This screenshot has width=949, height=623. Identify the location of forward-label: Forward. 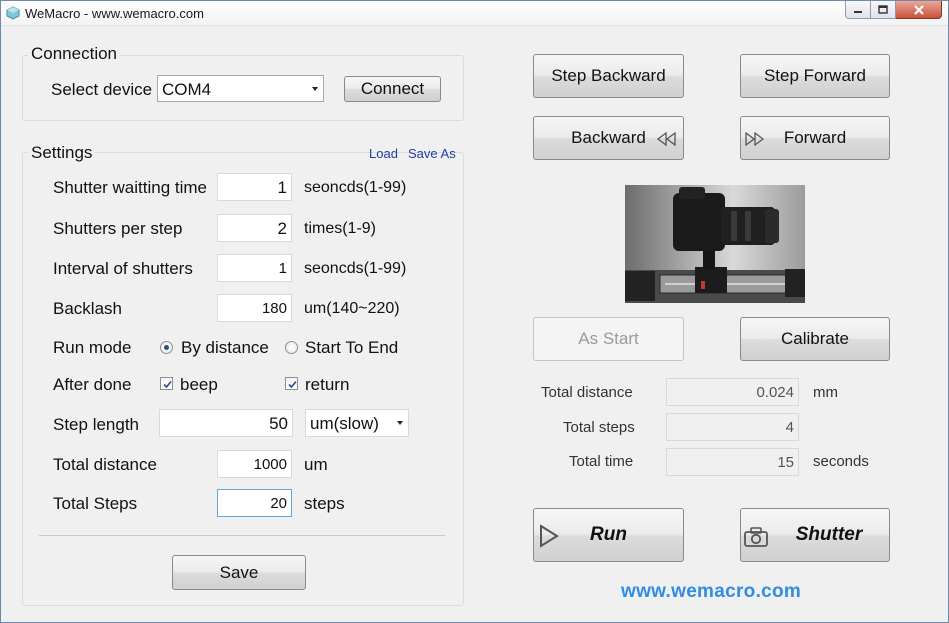
(815, 137).